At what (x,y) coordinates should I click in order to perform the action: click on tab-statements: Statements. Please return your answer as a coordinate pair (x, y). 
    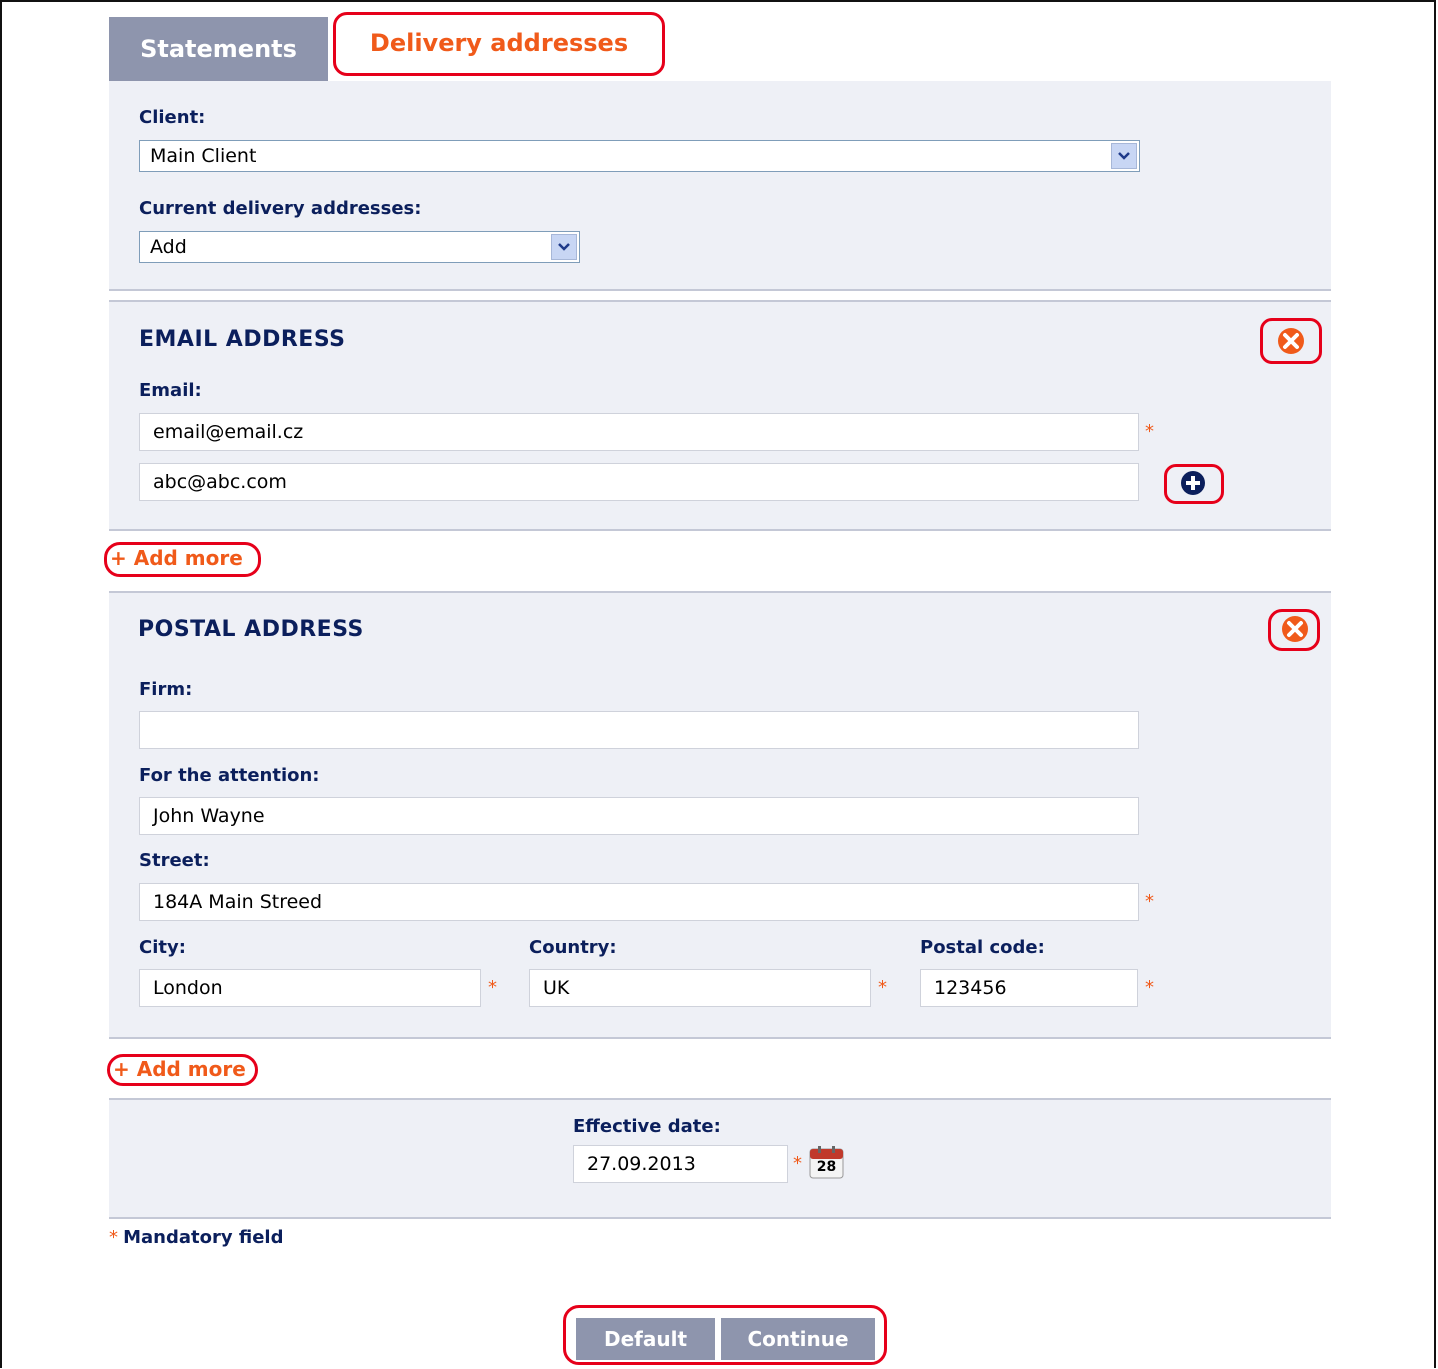
    Looking at the image, I should click on (218, 49).